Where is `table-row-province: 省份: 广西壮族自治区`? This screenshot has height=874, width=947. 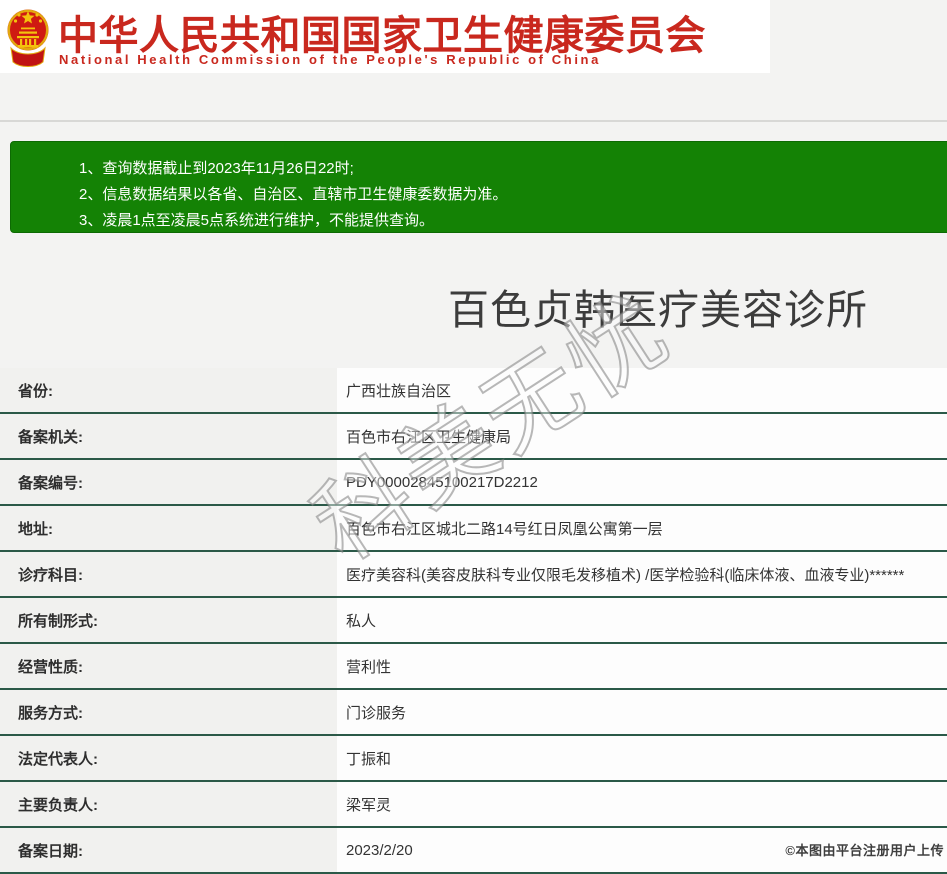 table-row-province: 省份: 广西壮族自治区 is located at coordinates (473, 391).